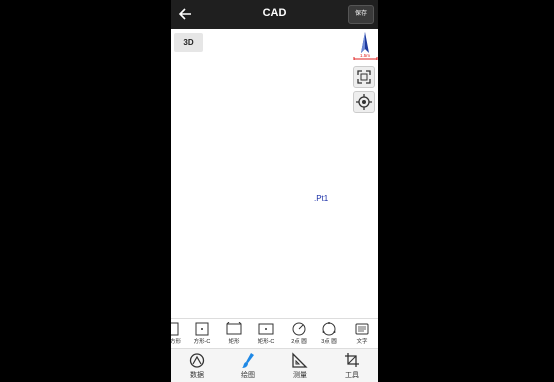 This screenshot has width=554, height=382. I want to click on locate-button, so click(364, 102).